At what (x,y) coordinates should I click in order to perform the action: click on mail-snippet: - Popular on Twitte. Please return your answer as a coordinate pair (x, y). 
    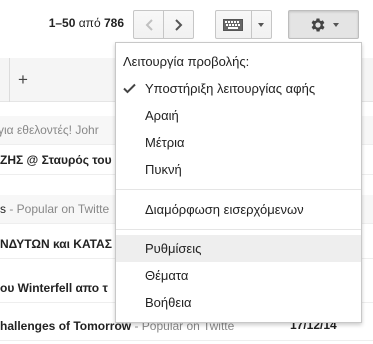
    Looking at the image, I should click on (58, 209).